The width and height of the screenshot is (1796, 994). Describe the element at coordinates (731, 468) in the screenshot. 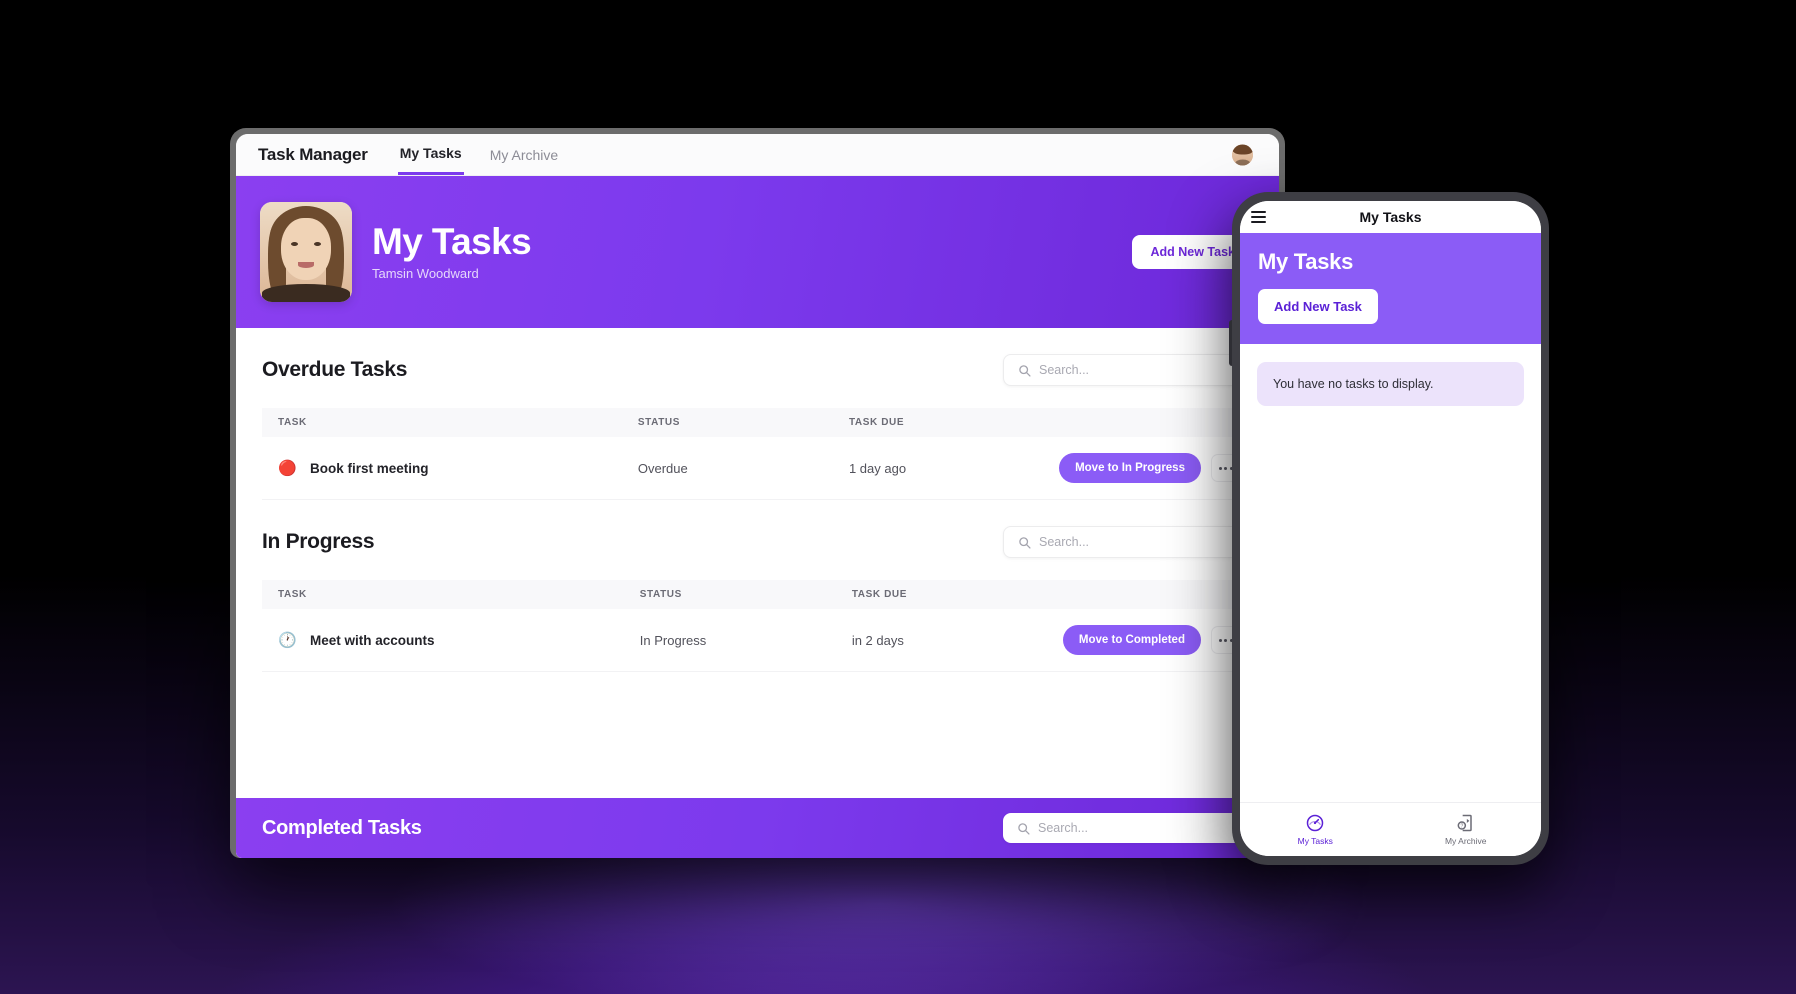

I see `cell-status: Overdue` at that location.